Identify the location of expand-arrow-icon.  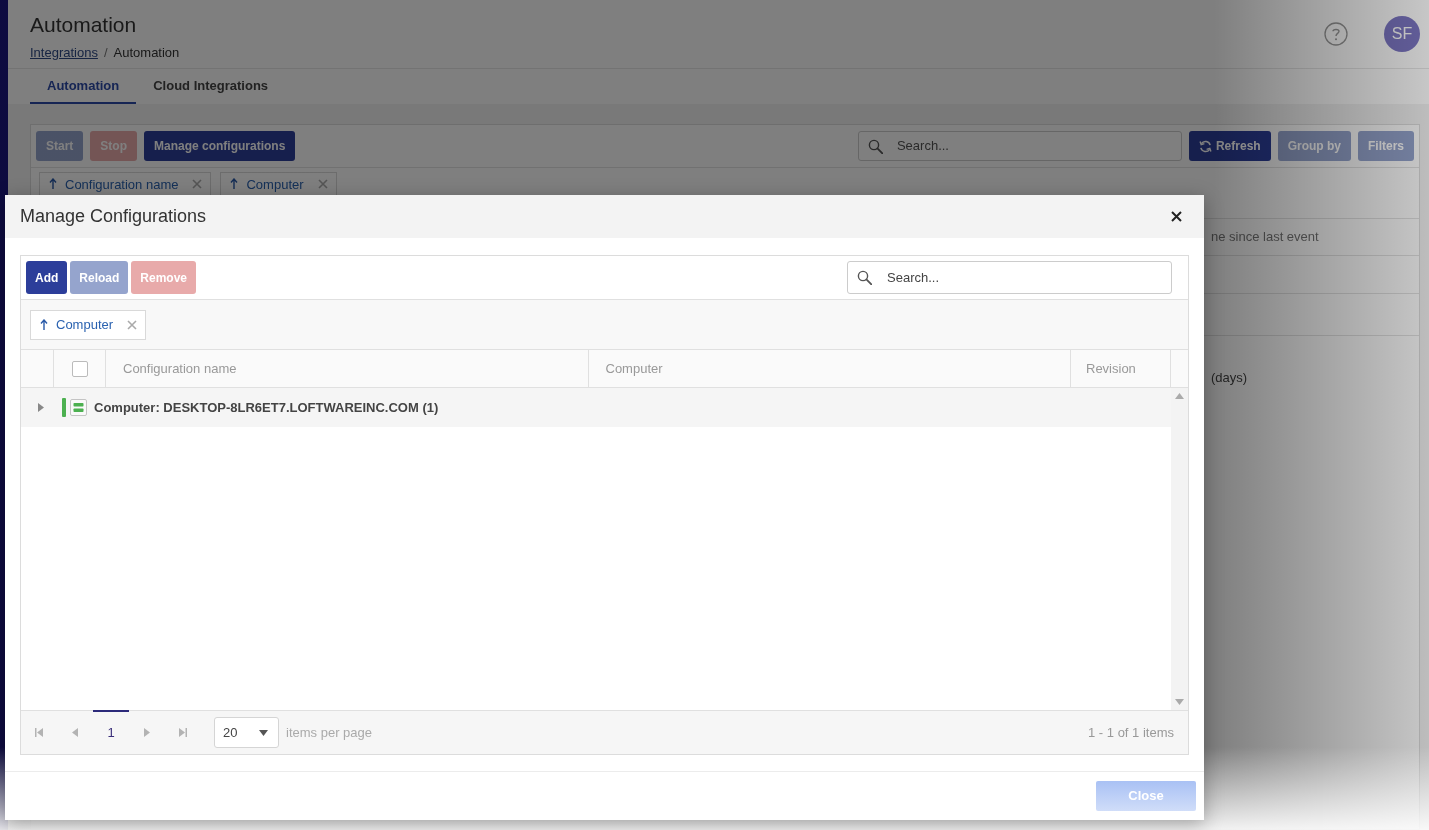
(41, 407).